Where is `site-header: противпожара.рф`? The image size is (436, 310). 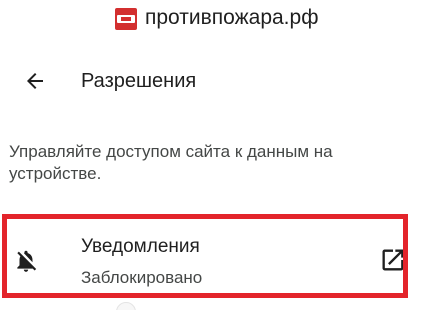
site-header: противпожара.рф is located at coordinates (218, 20).